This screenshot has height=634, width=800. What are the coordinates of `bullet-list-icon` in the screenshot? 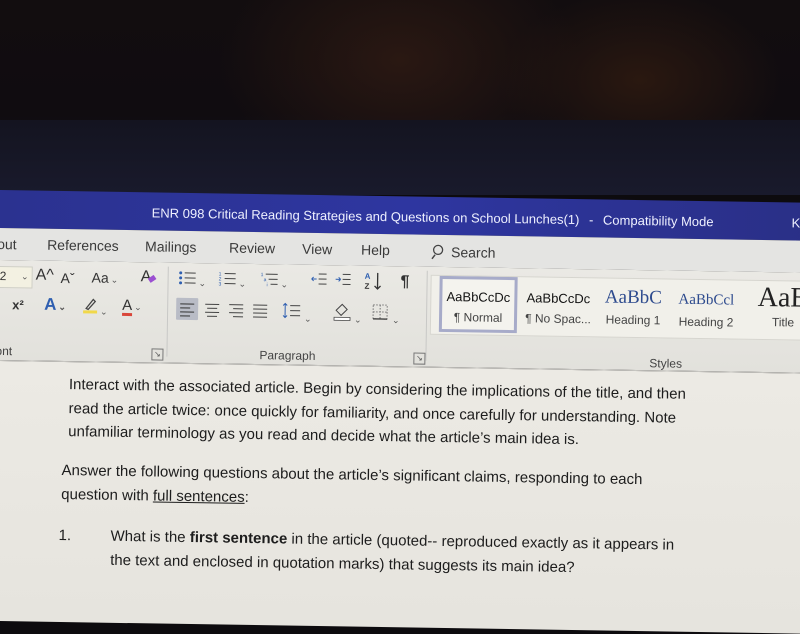 It's located at (188, 278).